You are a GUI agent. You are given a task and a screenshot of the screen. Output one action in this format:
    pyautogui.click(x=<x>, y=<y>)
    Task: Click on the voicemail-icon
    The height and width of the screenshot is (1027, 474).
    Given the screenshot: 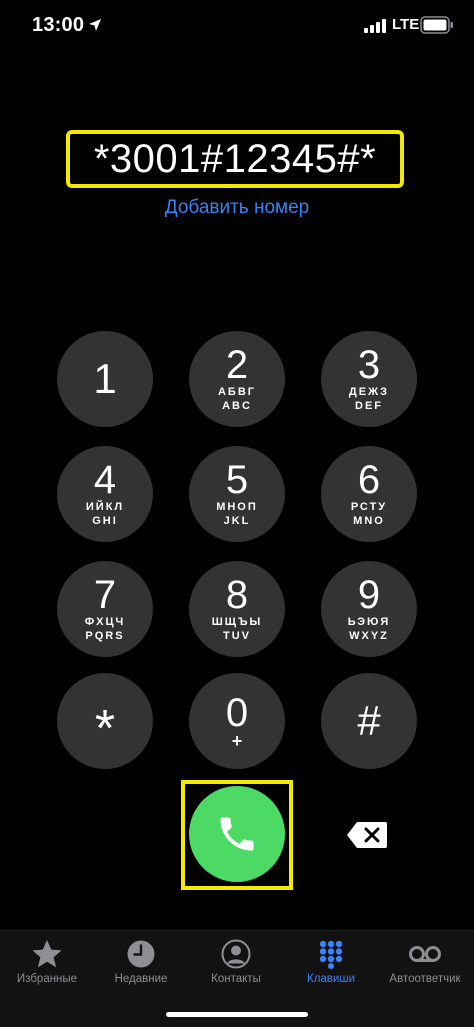 What is the action you would take?
    pyautogui.click(x=425, y=954)
    